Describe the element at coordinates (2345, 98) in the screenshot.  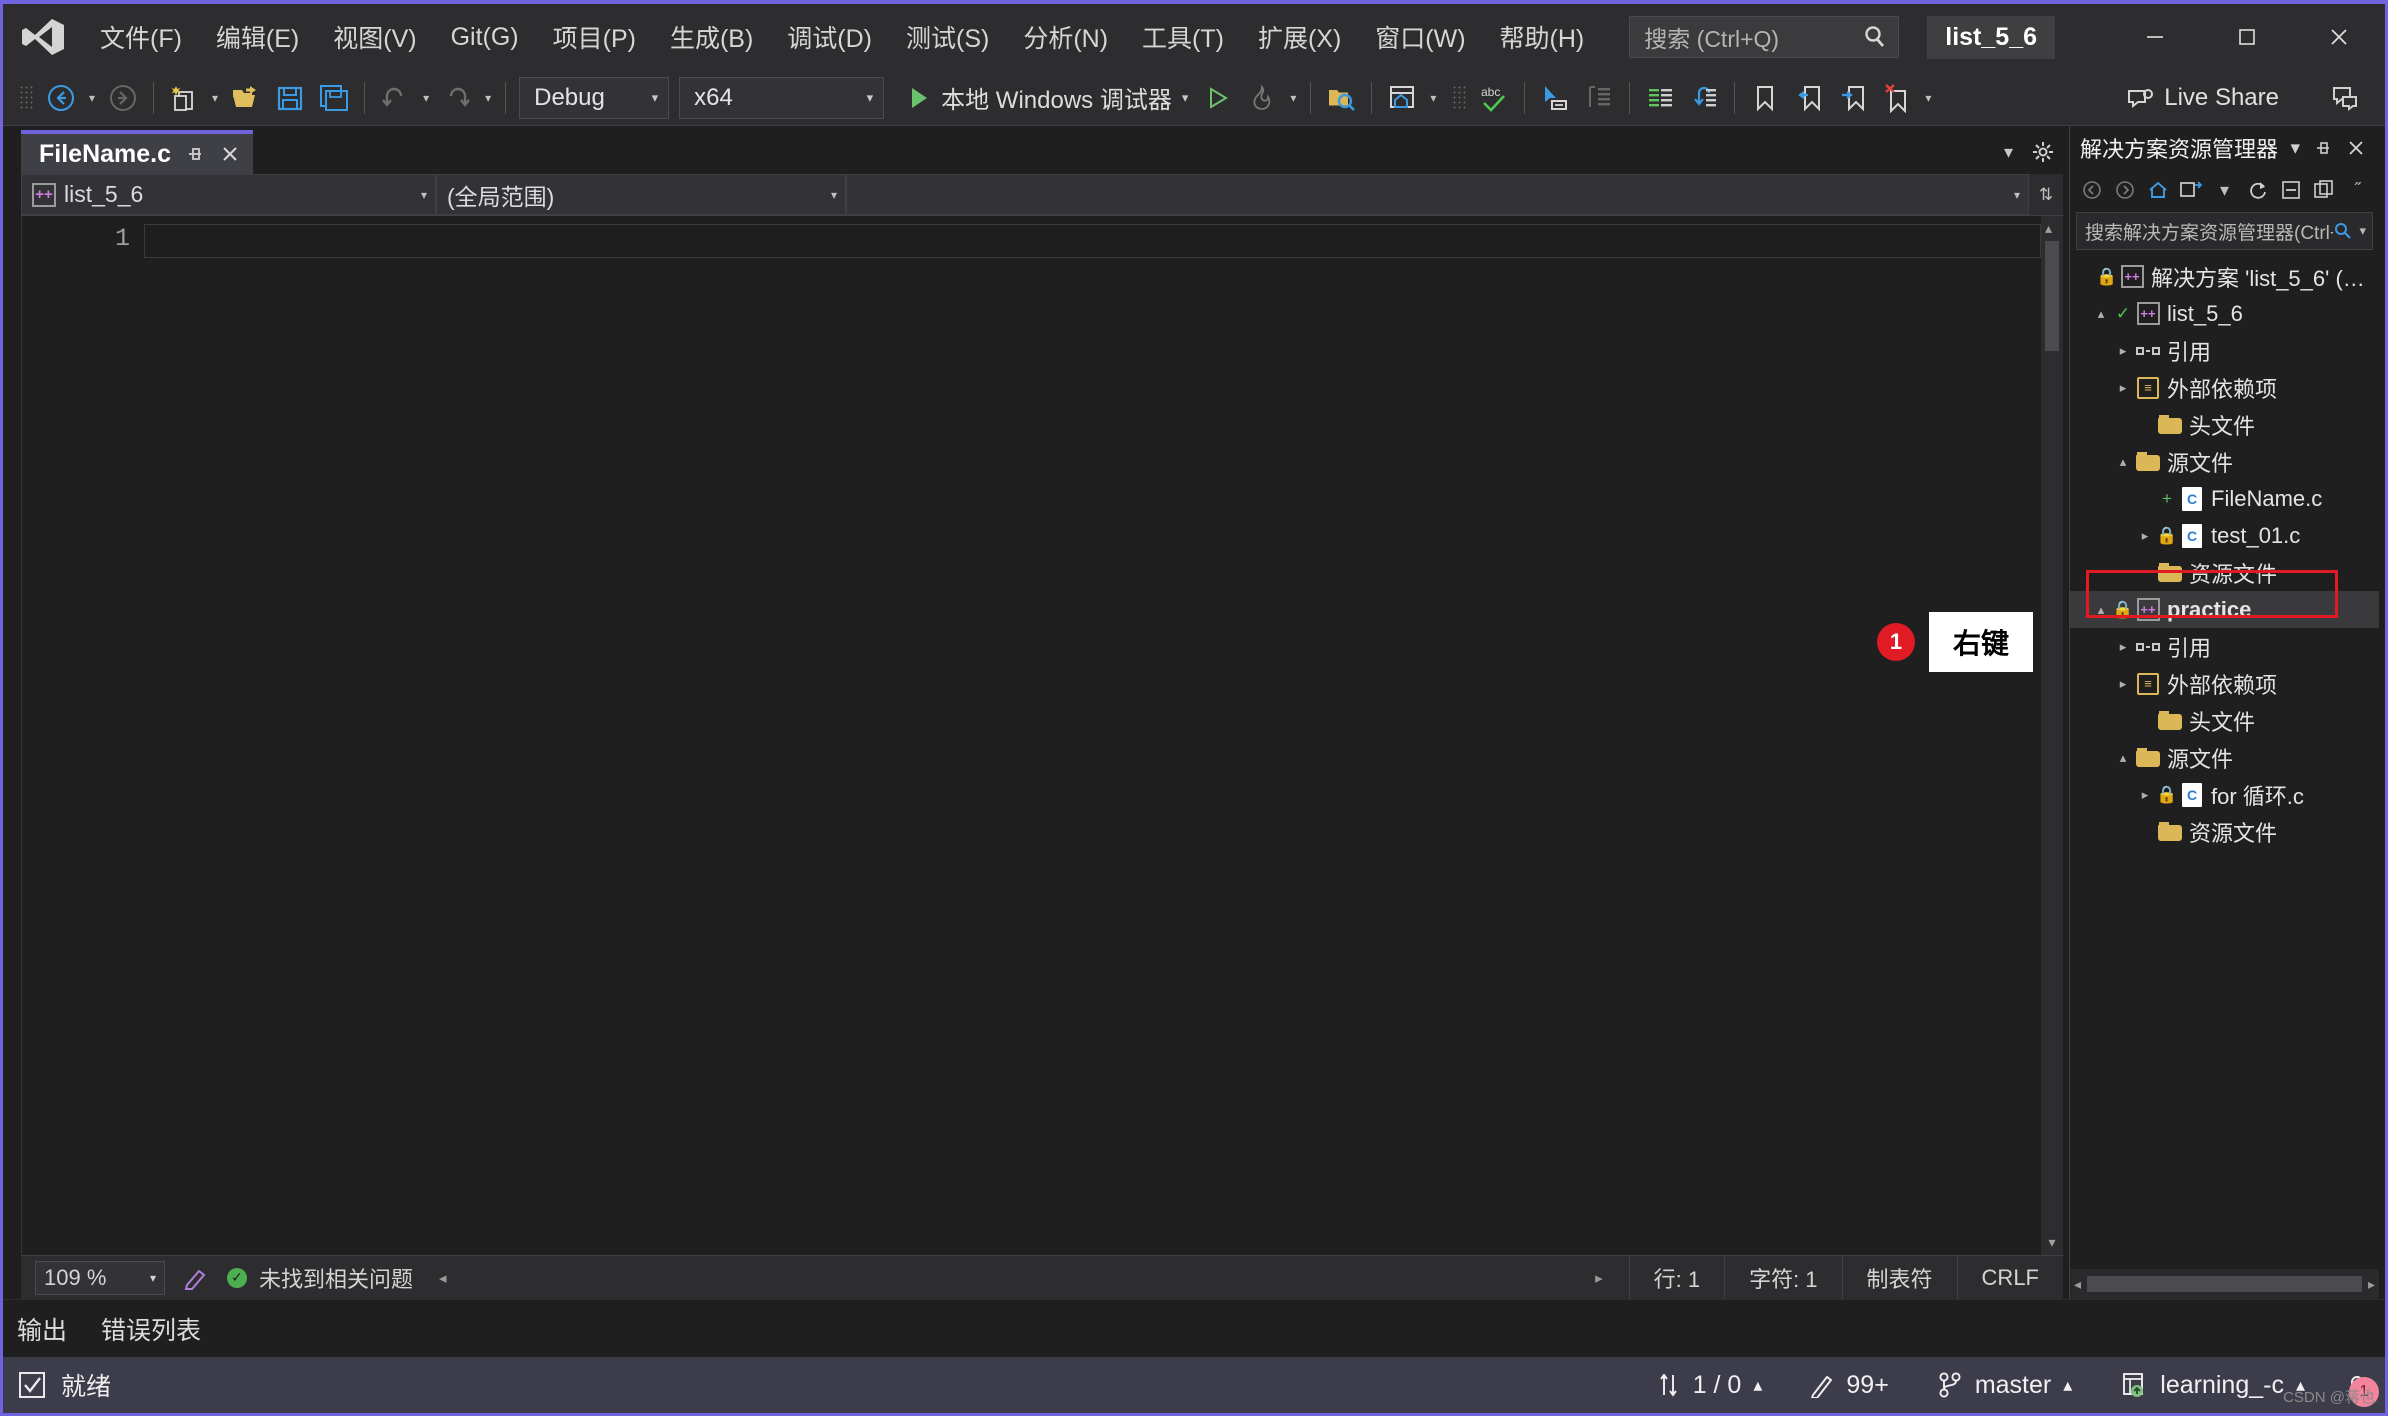
I see `feedback-icon` at that location.